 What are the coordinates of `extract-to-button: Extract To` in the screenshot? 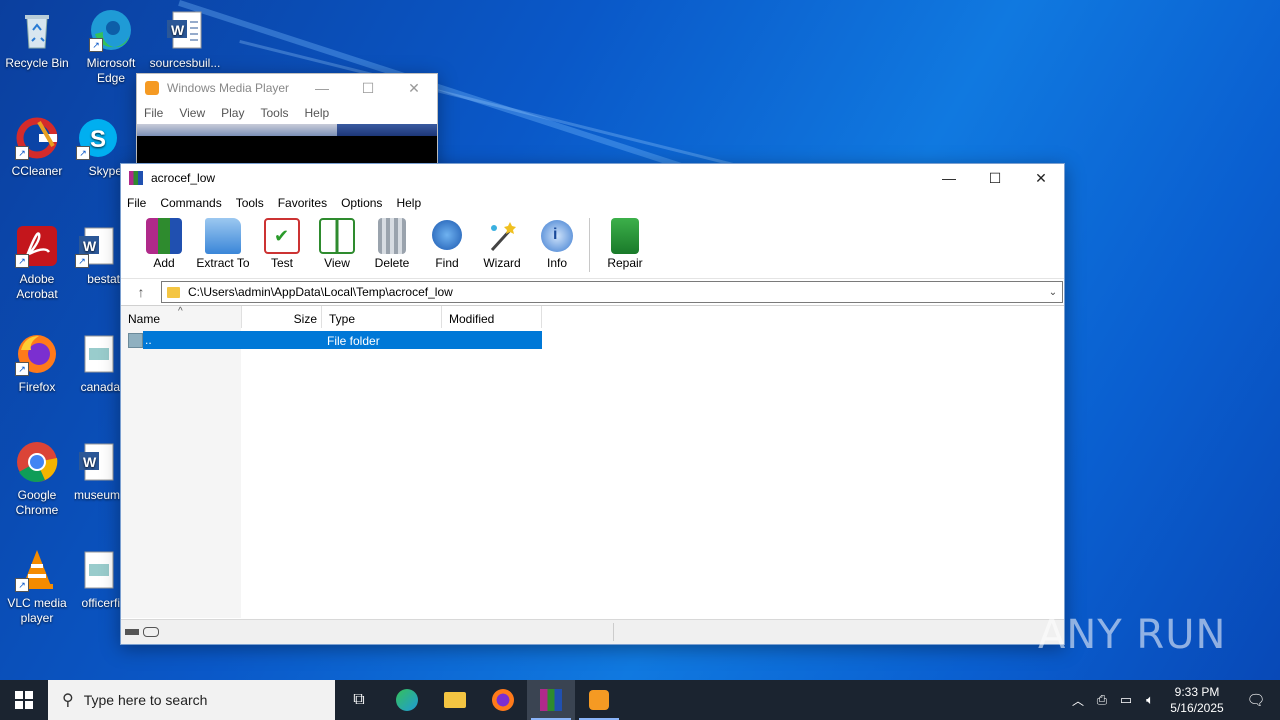 It's located at (223, 242).